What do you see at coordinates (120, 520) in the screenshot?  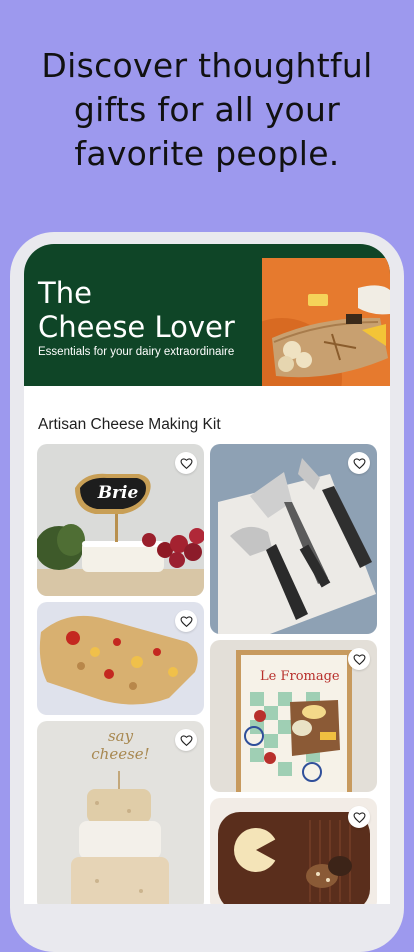 I see `listing-brie-sign: Brie` at bounding box center [120, 520].